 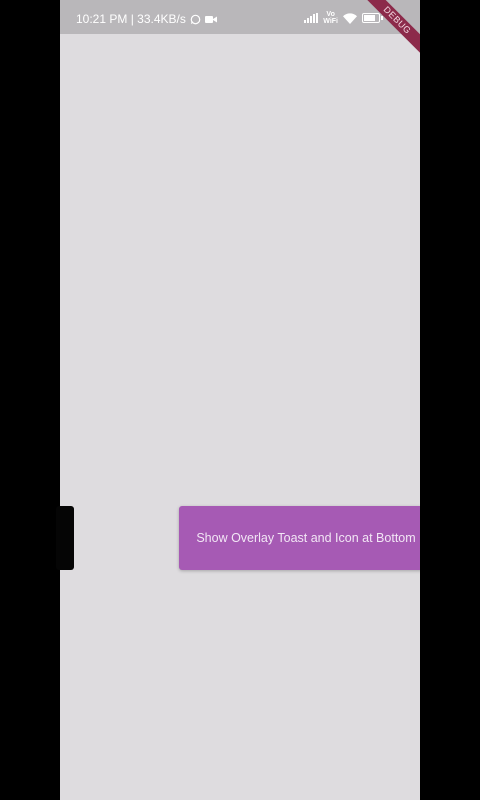 I want to click on battery-icon, so click(x=372, y=18).